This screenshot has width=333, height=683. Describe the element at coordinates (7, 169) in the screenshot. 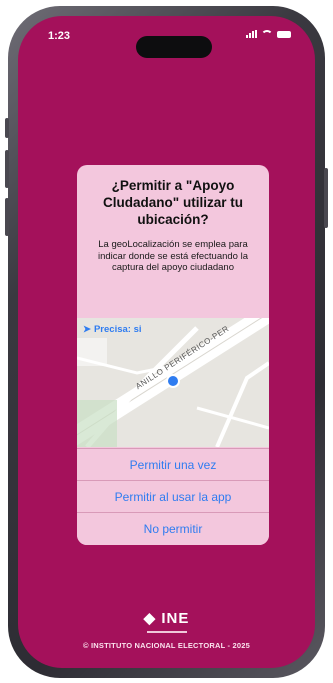

I see `volume-up-button` at that location.